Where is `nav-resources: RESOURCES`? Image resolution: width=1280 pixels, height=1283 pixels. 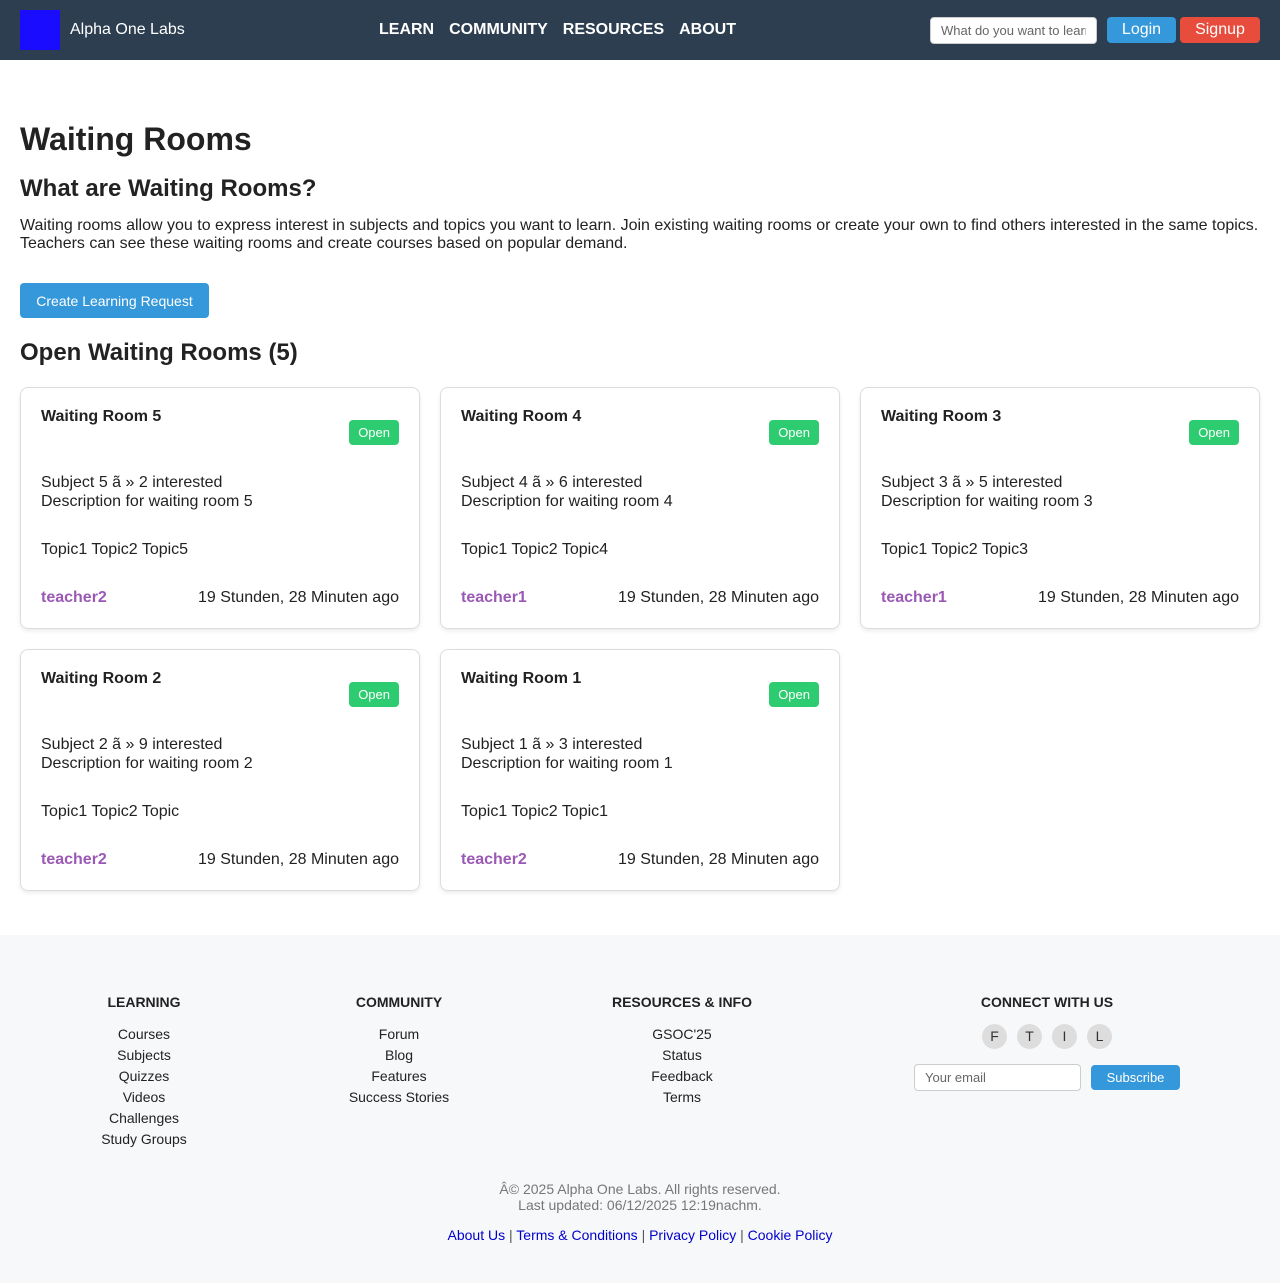
nav-resources: RESOURCES is located at coordinates (613, 30).